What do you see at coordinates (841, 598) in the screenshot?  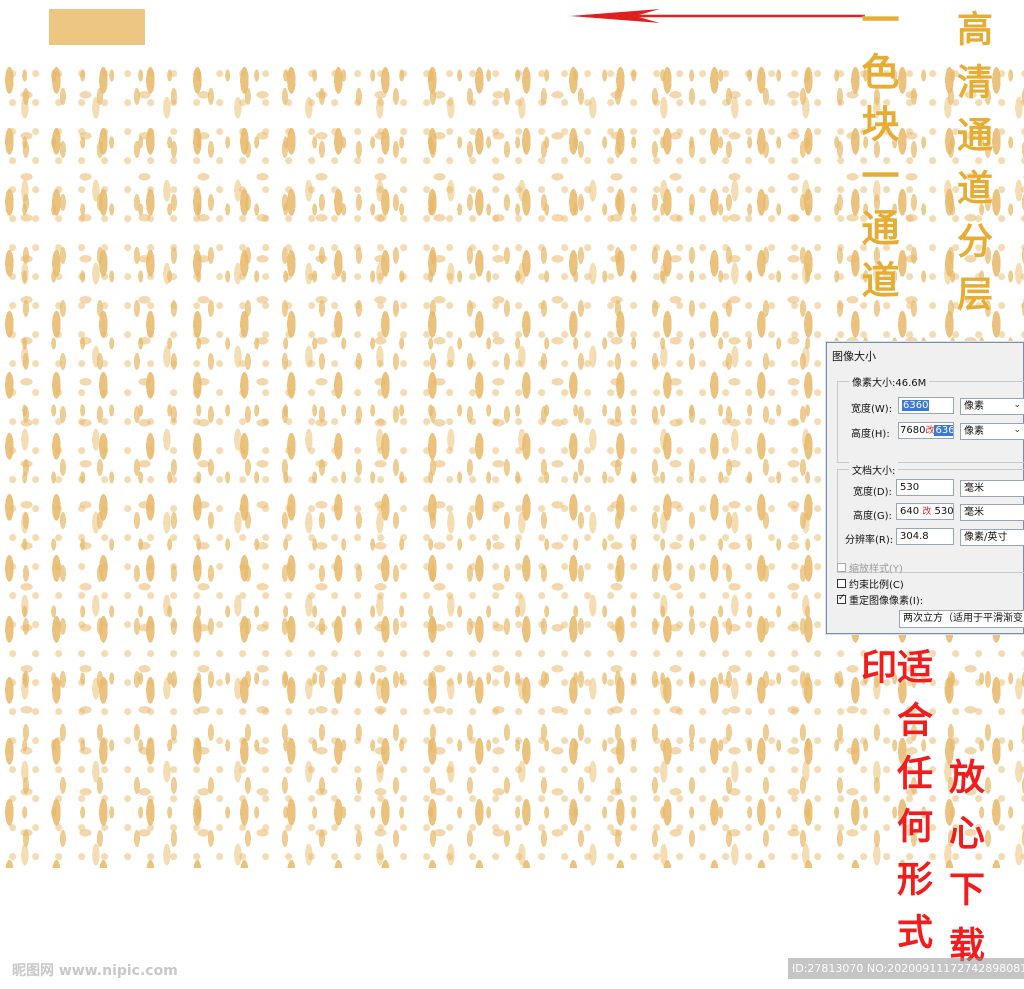 I see `checkbox-checked-icon` at bounding box center [841, 598].